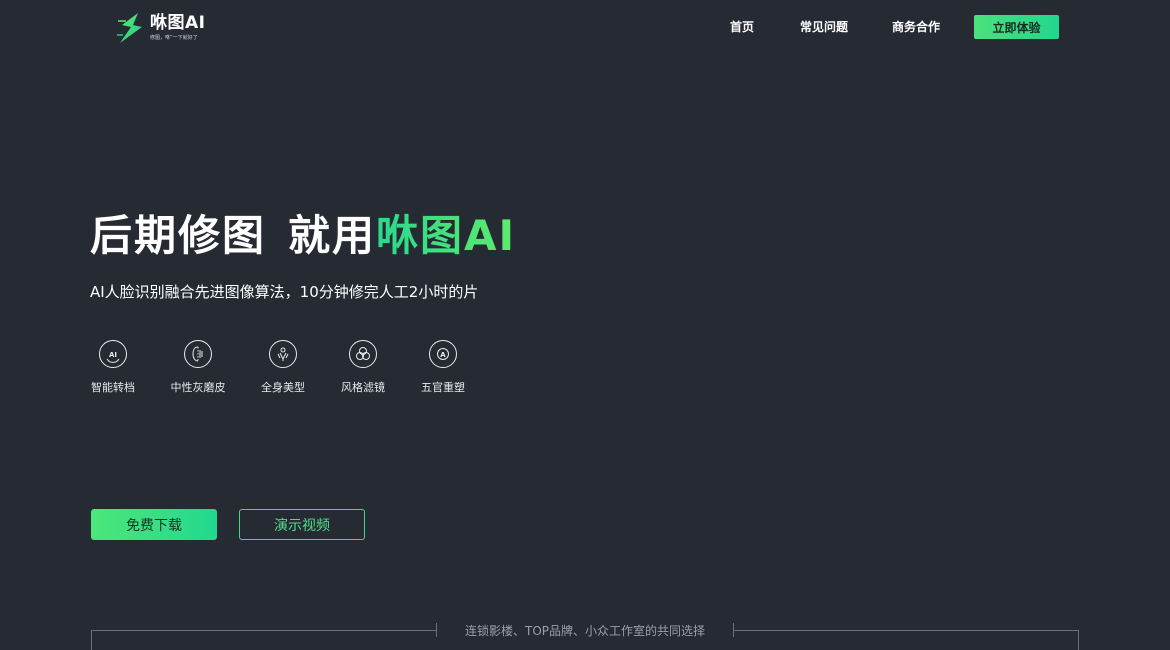 This screenshot has width=1170, height=650. Describe the element at coordinates (283, 354) in the screenshot. I see `body-icon` at that location.